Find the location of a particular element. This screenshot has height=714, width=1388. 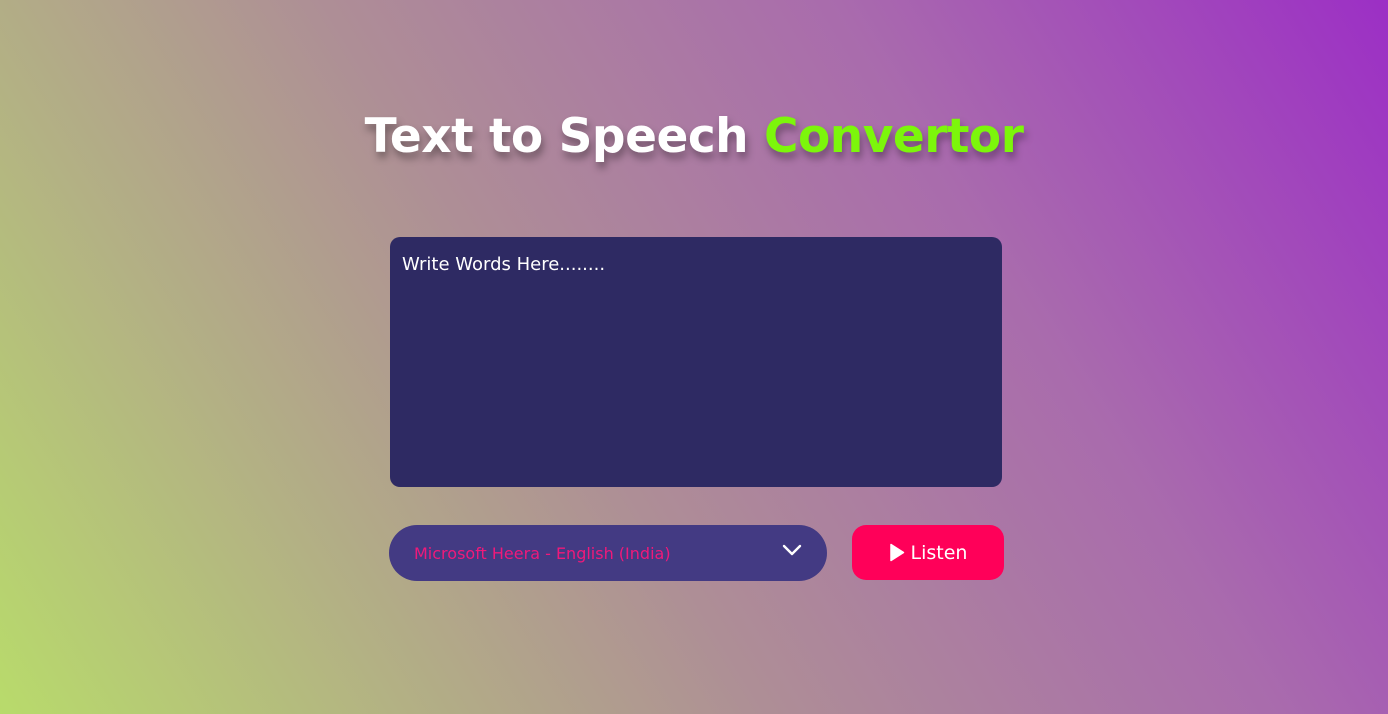

play-icon is located at coordinates (898, 553).